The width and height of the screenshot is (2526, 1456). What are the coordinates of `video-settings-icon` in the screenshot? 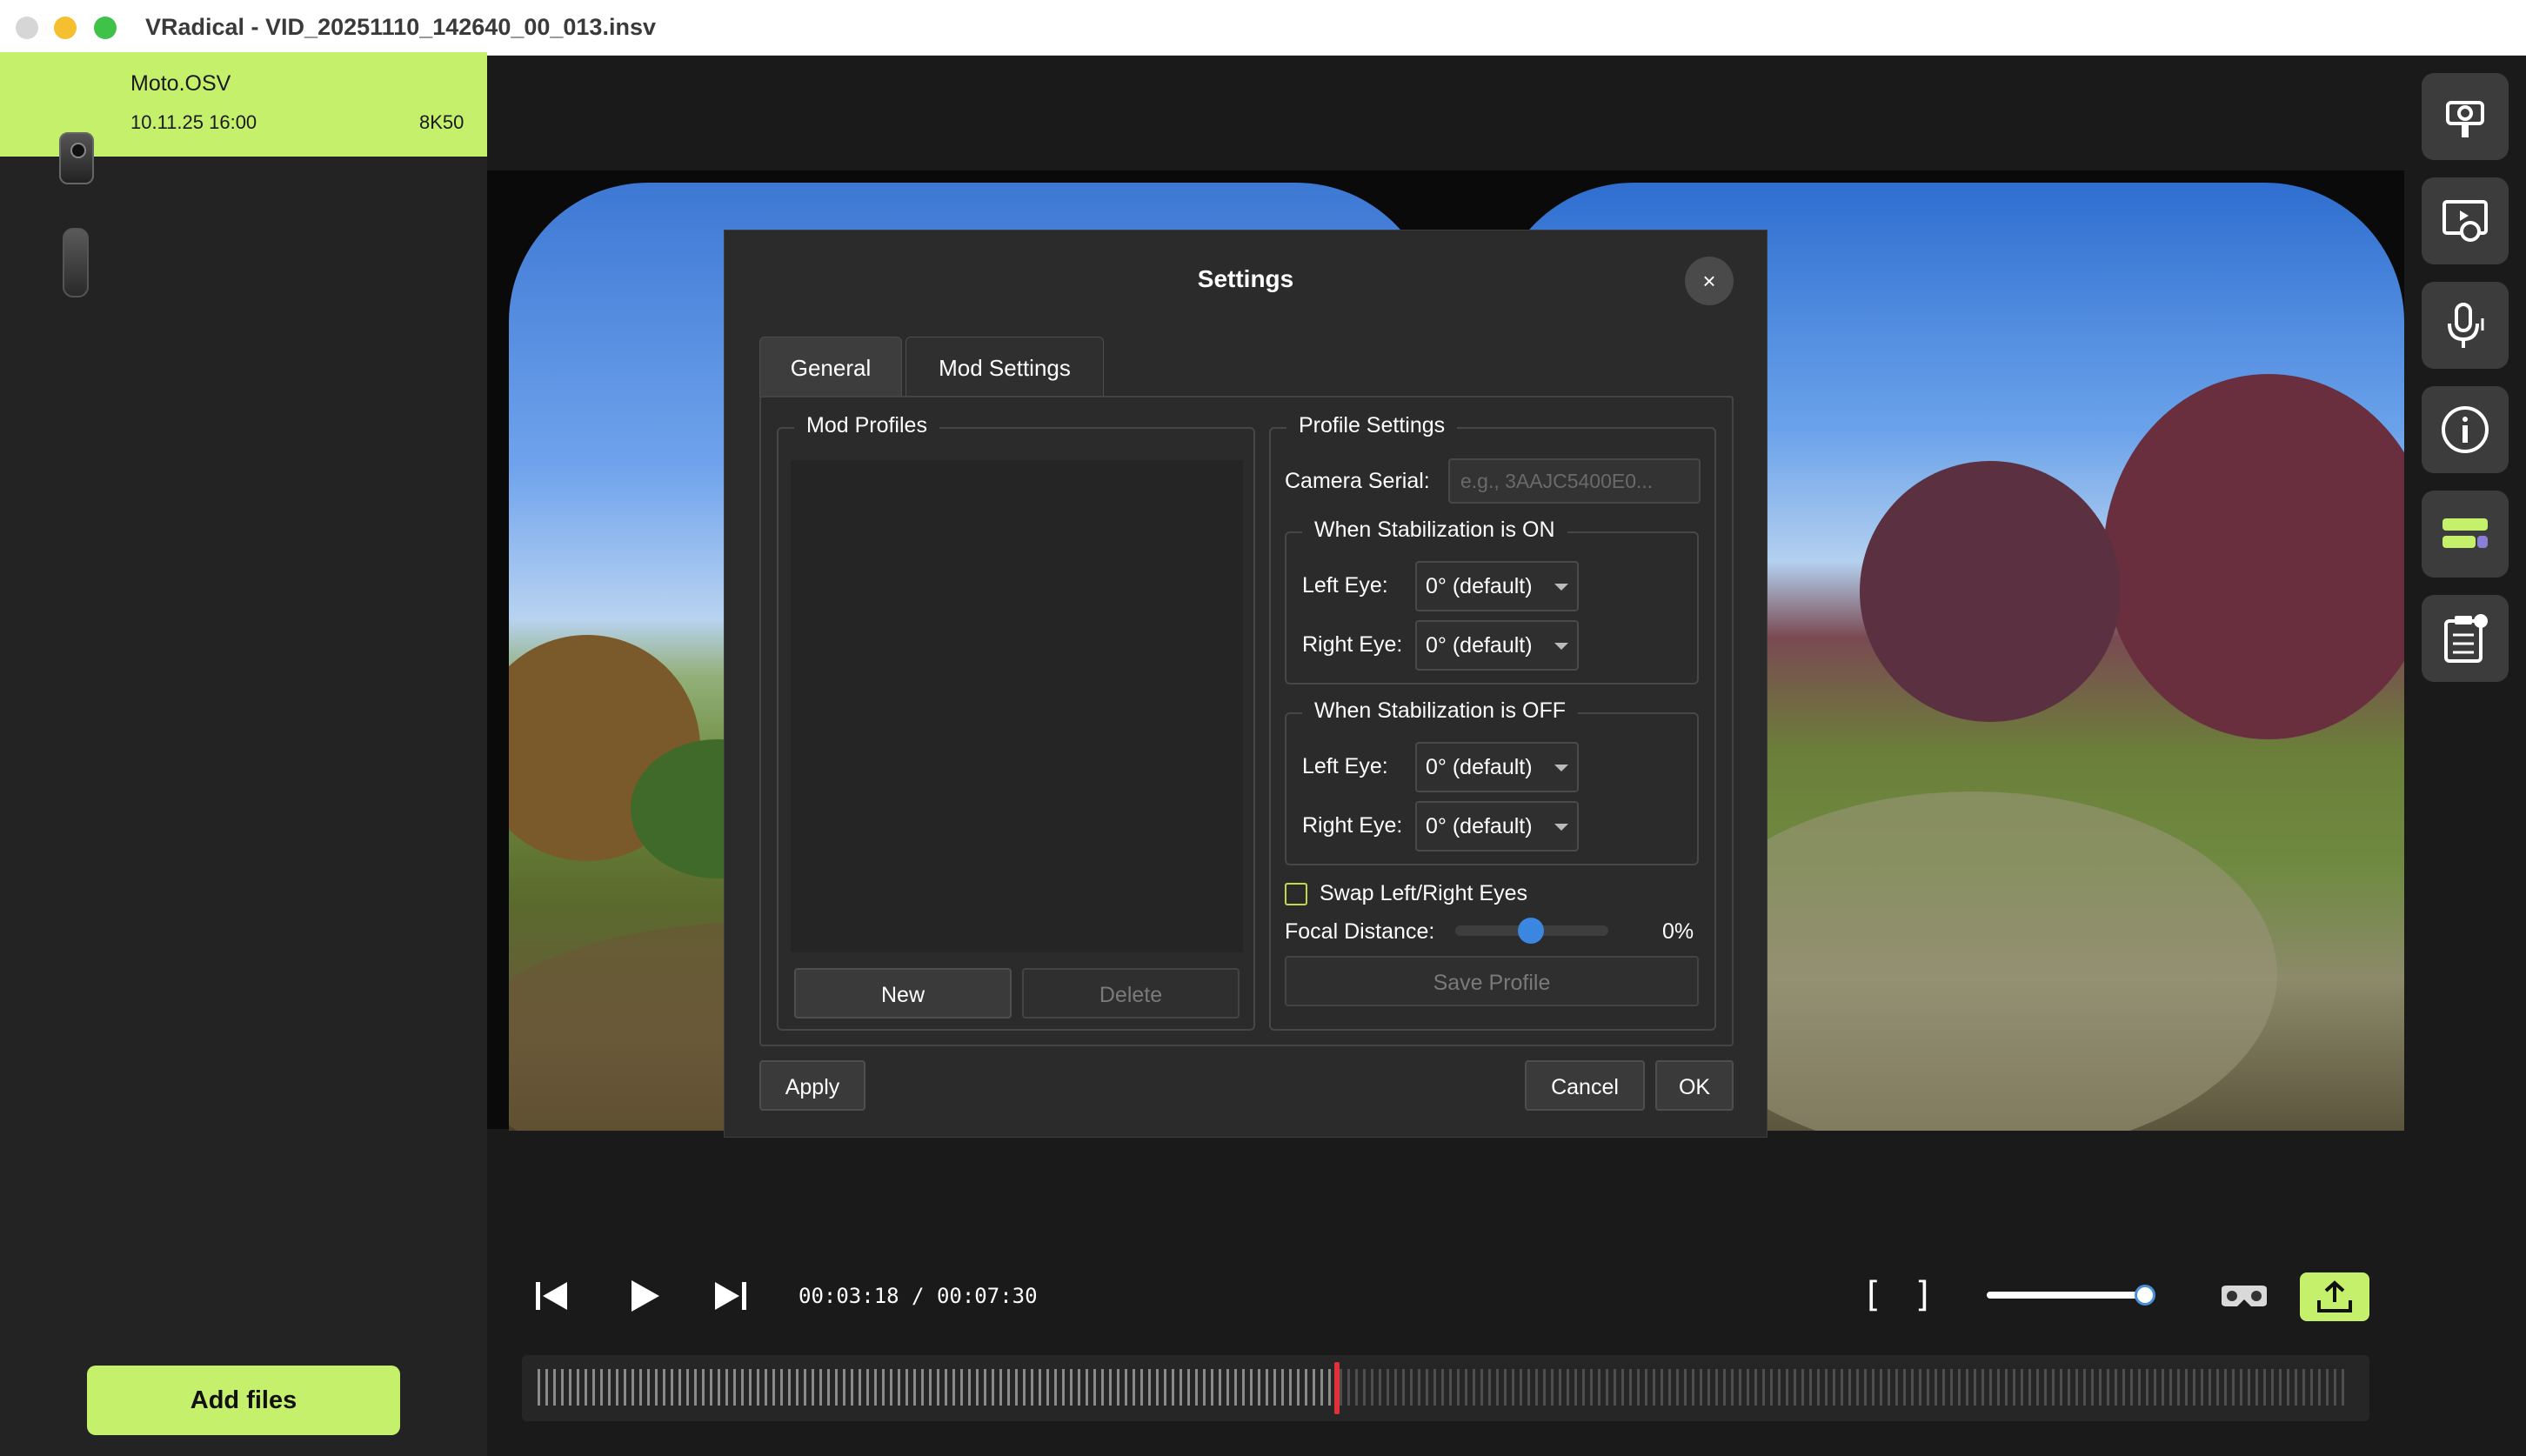 It's located at (2465, 221).